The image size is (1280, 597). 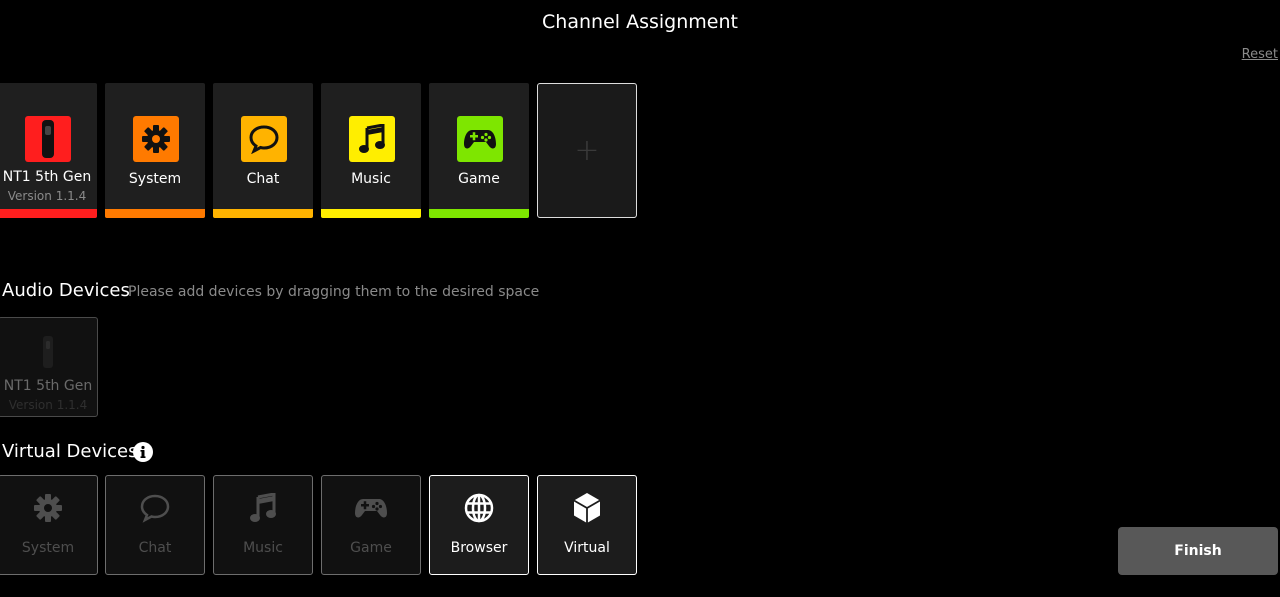 I want to click on virtual-devices-title: Virtual Devices, so click(x=70, y=451).